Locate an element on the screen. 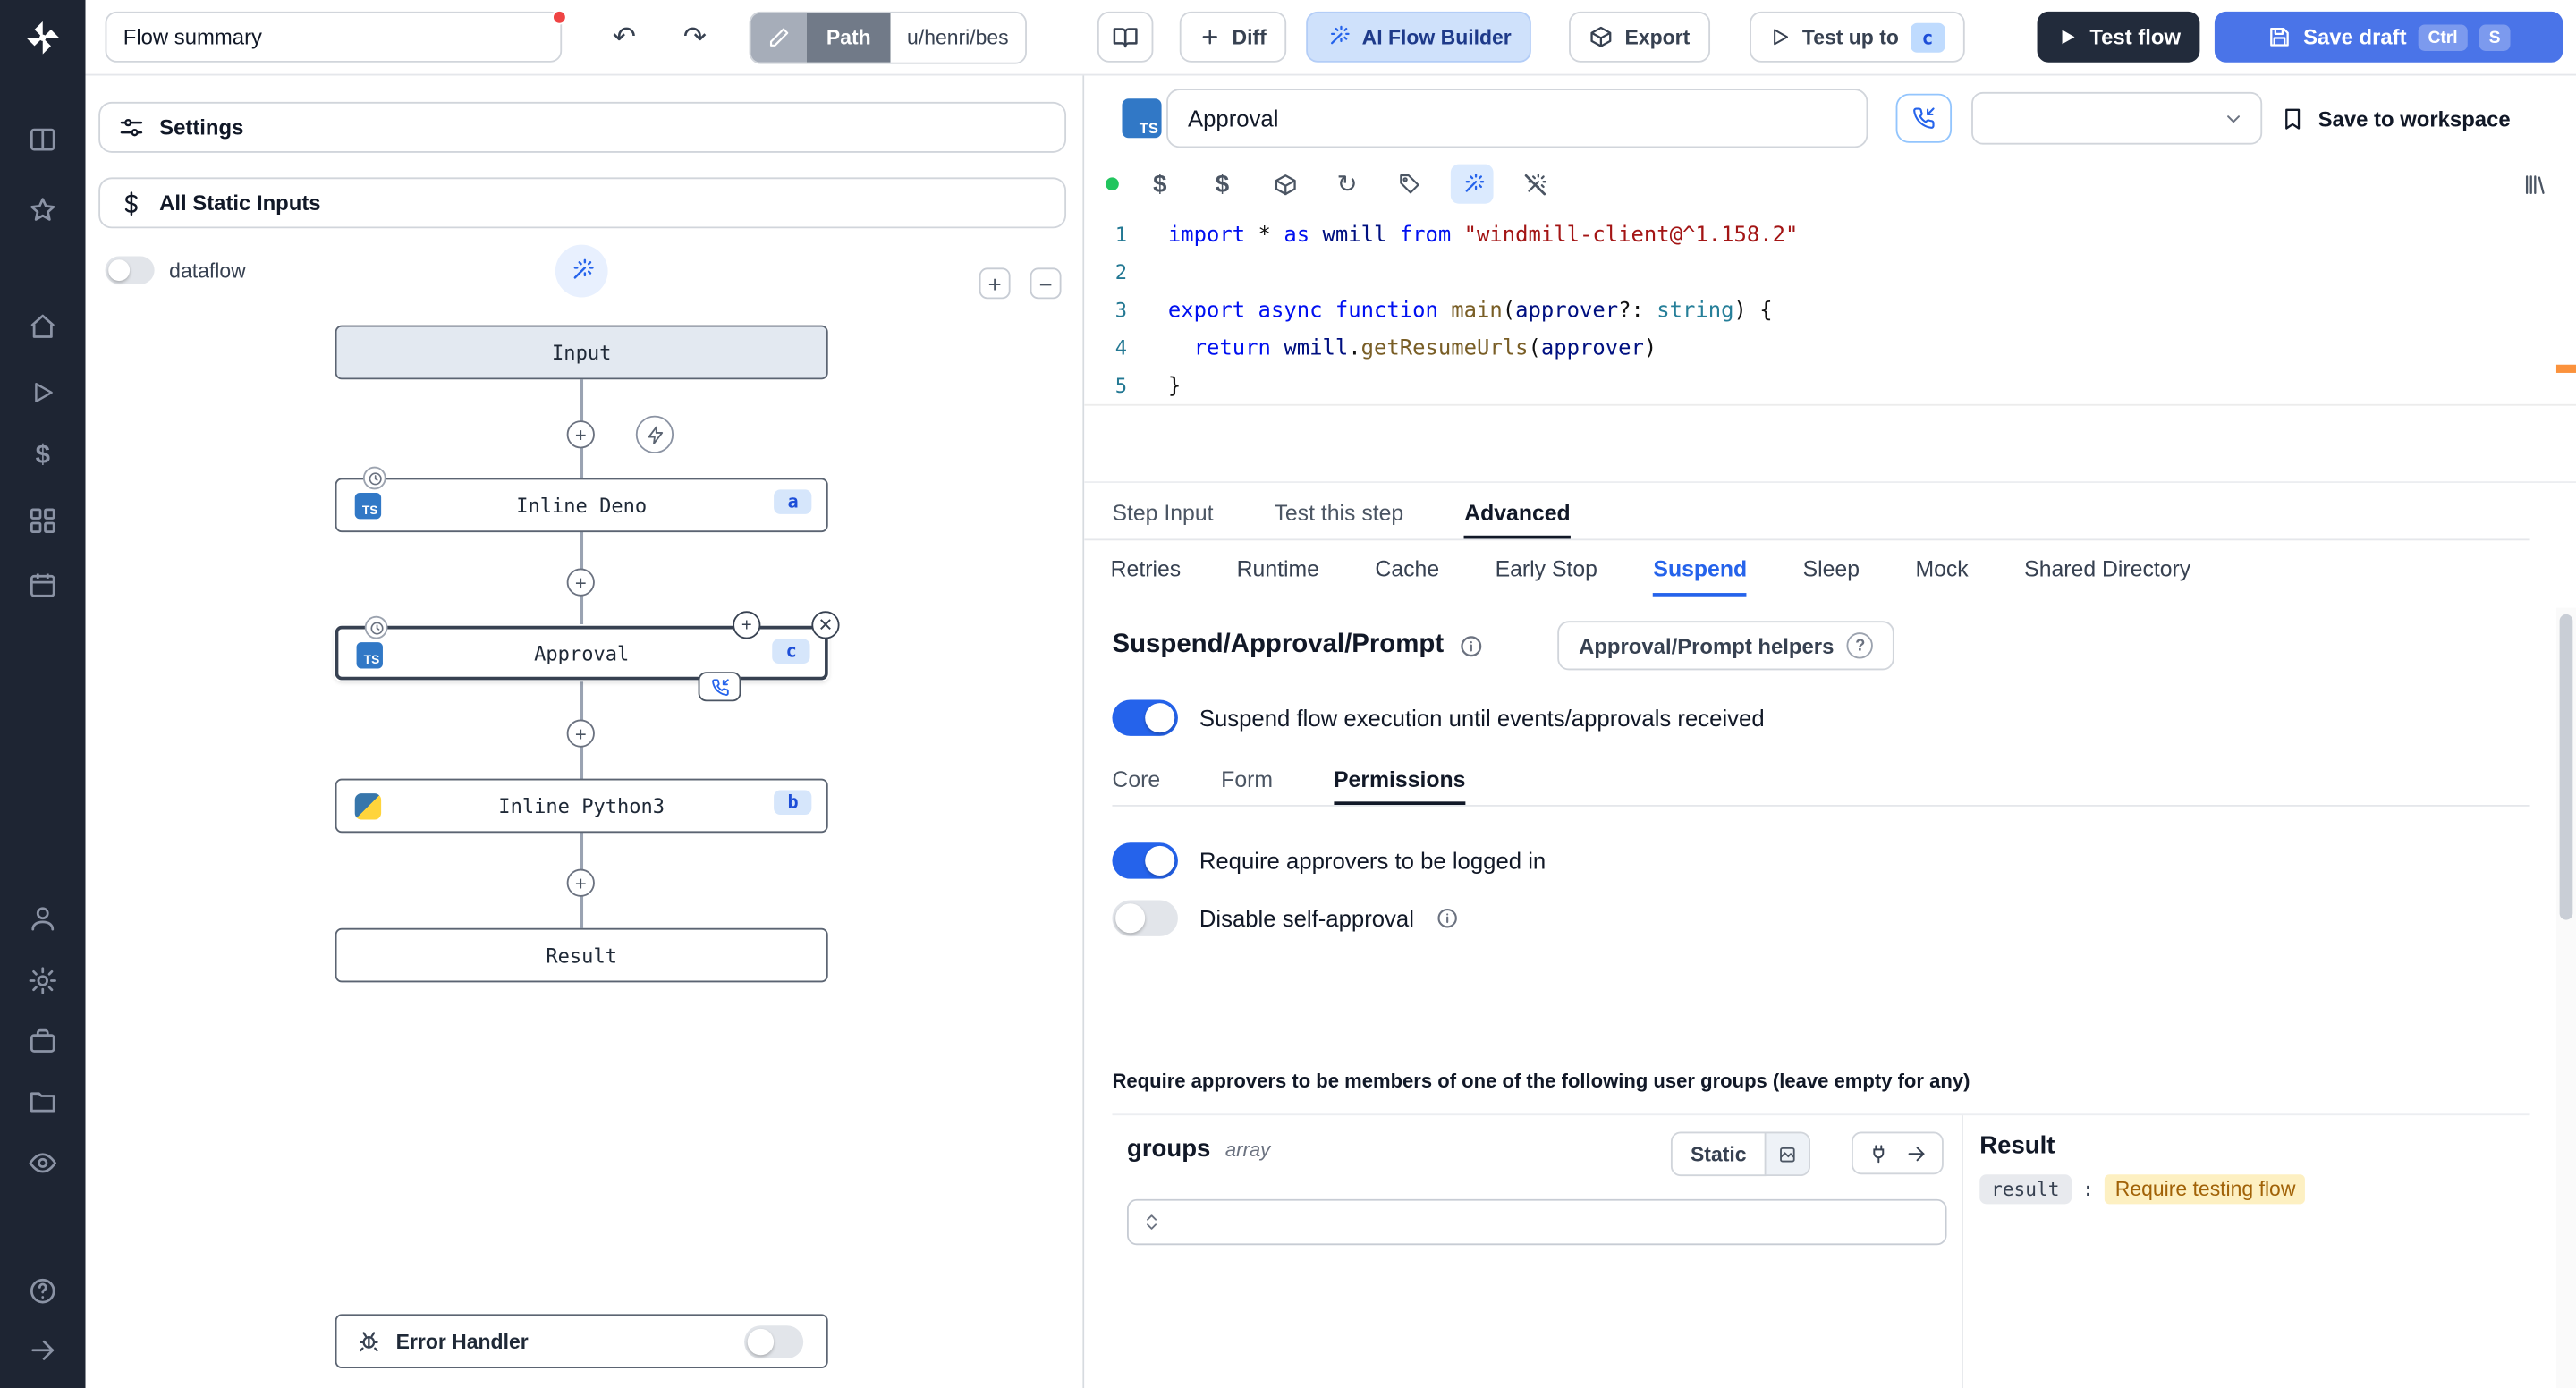 The height and width of the screenshot is (1388, 2576). tab-early-stop: Early Stop is located at coordinates (1546, 571).